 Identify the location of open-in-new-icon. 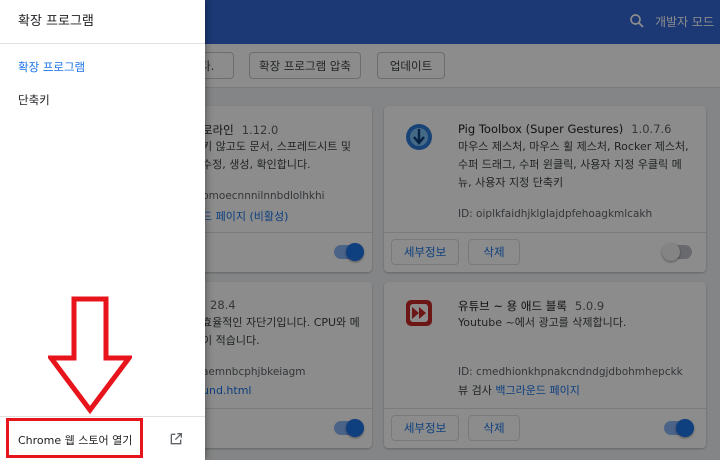
(176, 439).